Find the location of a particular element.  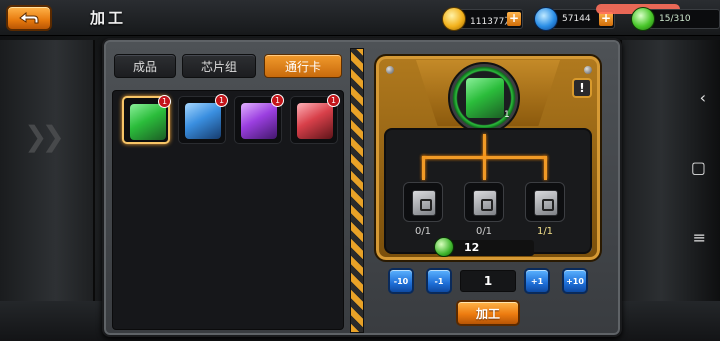

item-slot-red: 1 is located at coordinates (315, 119).